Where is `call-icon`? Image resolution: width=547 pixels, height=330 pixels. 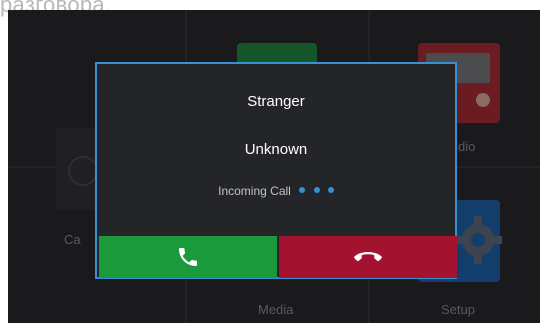 call-icon is located at coordinates (83, 171).